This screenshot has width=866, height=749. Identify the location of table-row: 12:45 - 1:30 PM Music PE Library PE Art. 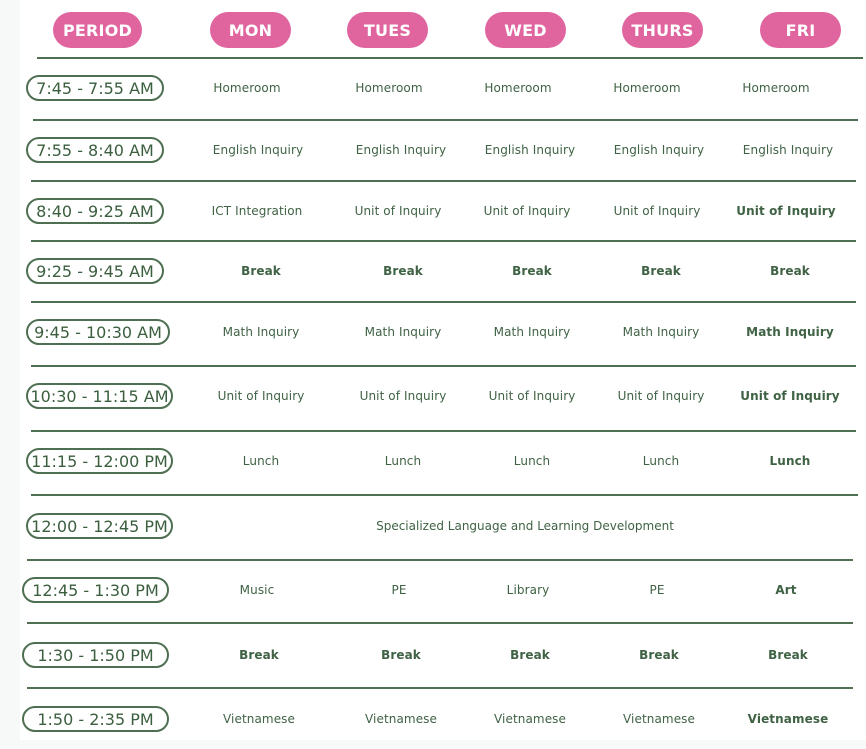
(433, 590).